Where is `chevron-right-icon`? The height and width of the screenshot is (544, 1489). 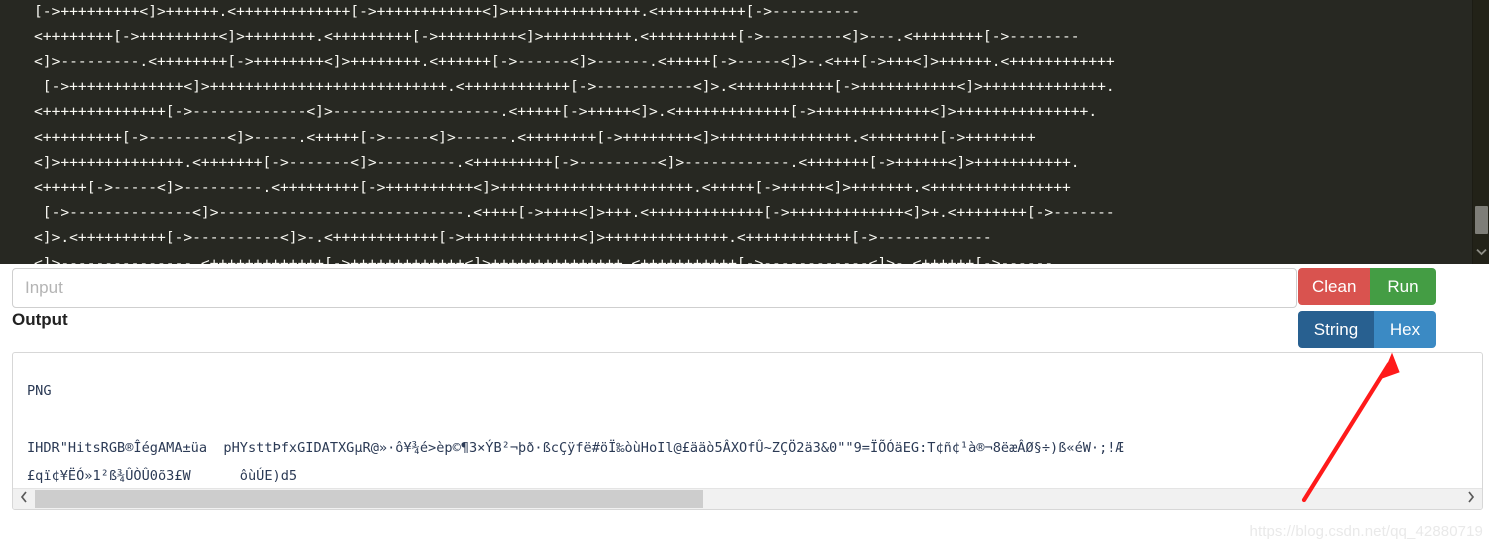 chevron-right-icon is located at coordinates (1471, 499).